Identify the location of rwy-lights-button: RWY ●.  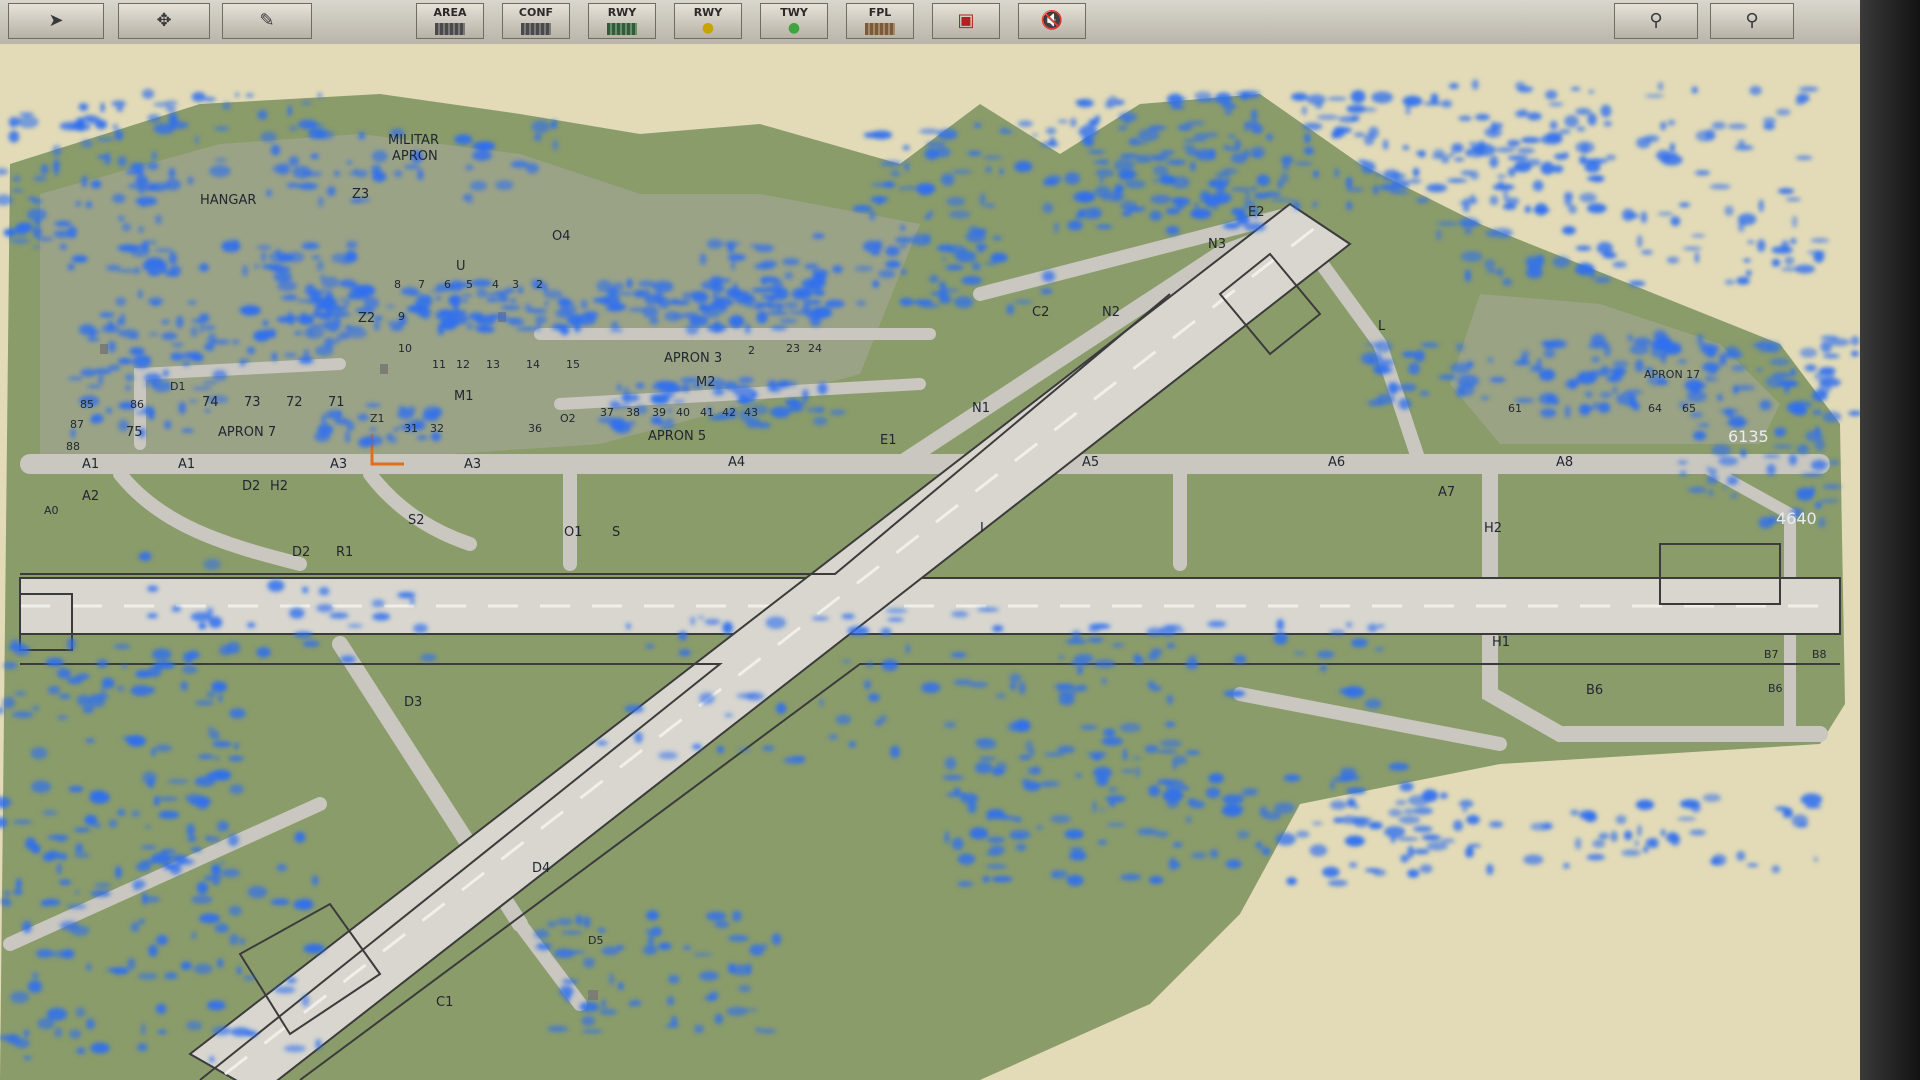
(708, 21).